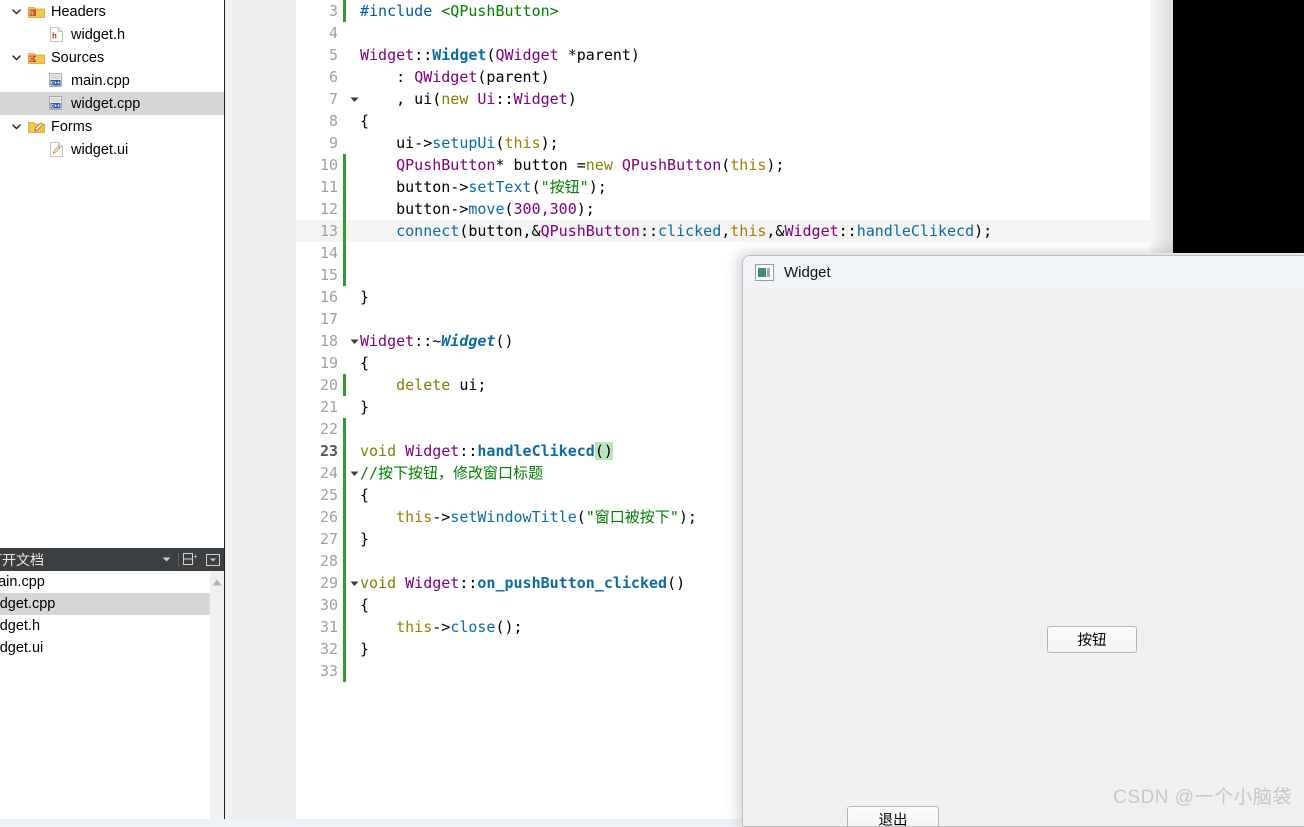 This screenshot has width=1304, height=827. I want to click on tuichu-button: 退出, so click(893, 816).